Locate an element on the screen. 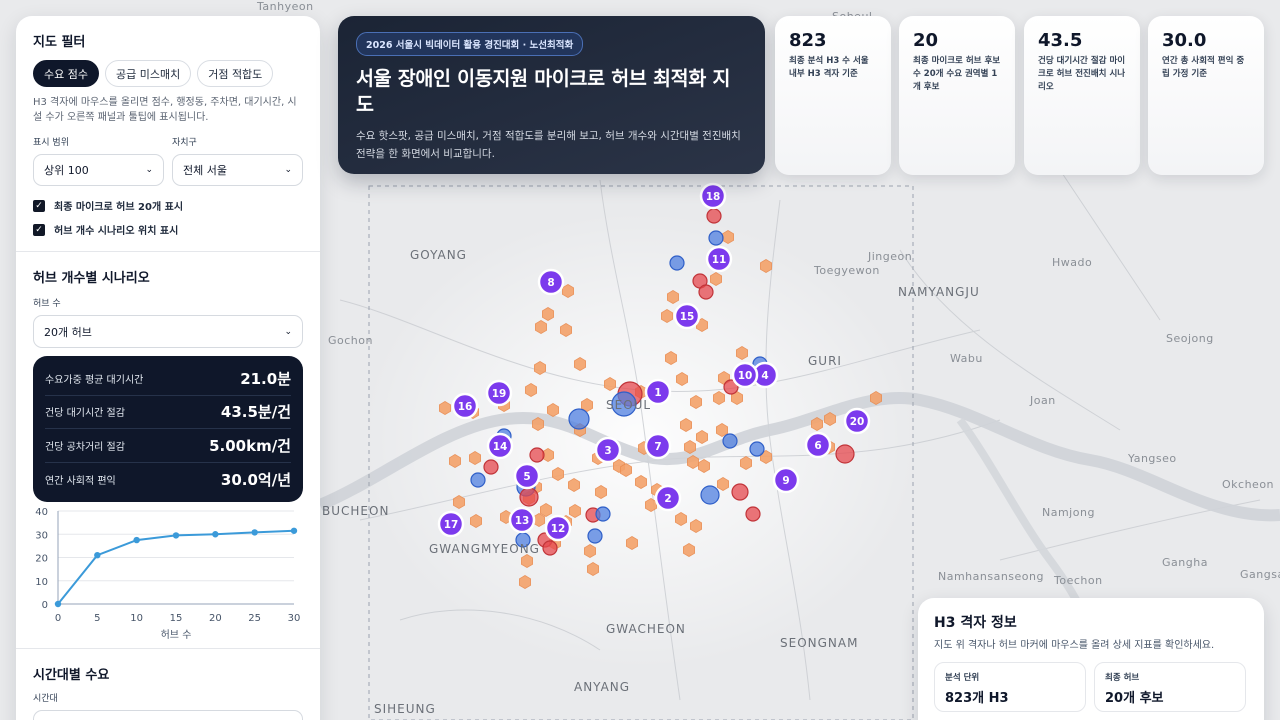 The image size is (1280, 720). hub-marker: 7 is located at coordinates (658, 446).